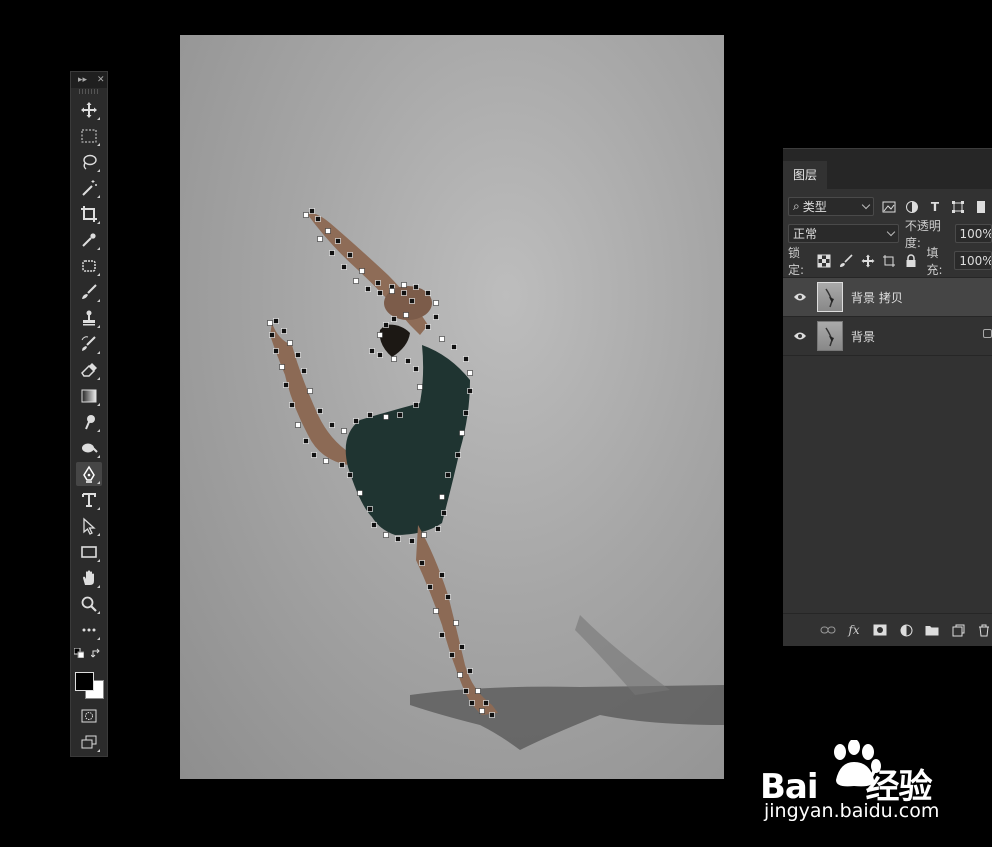 The height and width of the screenshot is (847, 992). Describe the element at coordinates (89, 500) in the screenshot. I see `type-tool` at that location.